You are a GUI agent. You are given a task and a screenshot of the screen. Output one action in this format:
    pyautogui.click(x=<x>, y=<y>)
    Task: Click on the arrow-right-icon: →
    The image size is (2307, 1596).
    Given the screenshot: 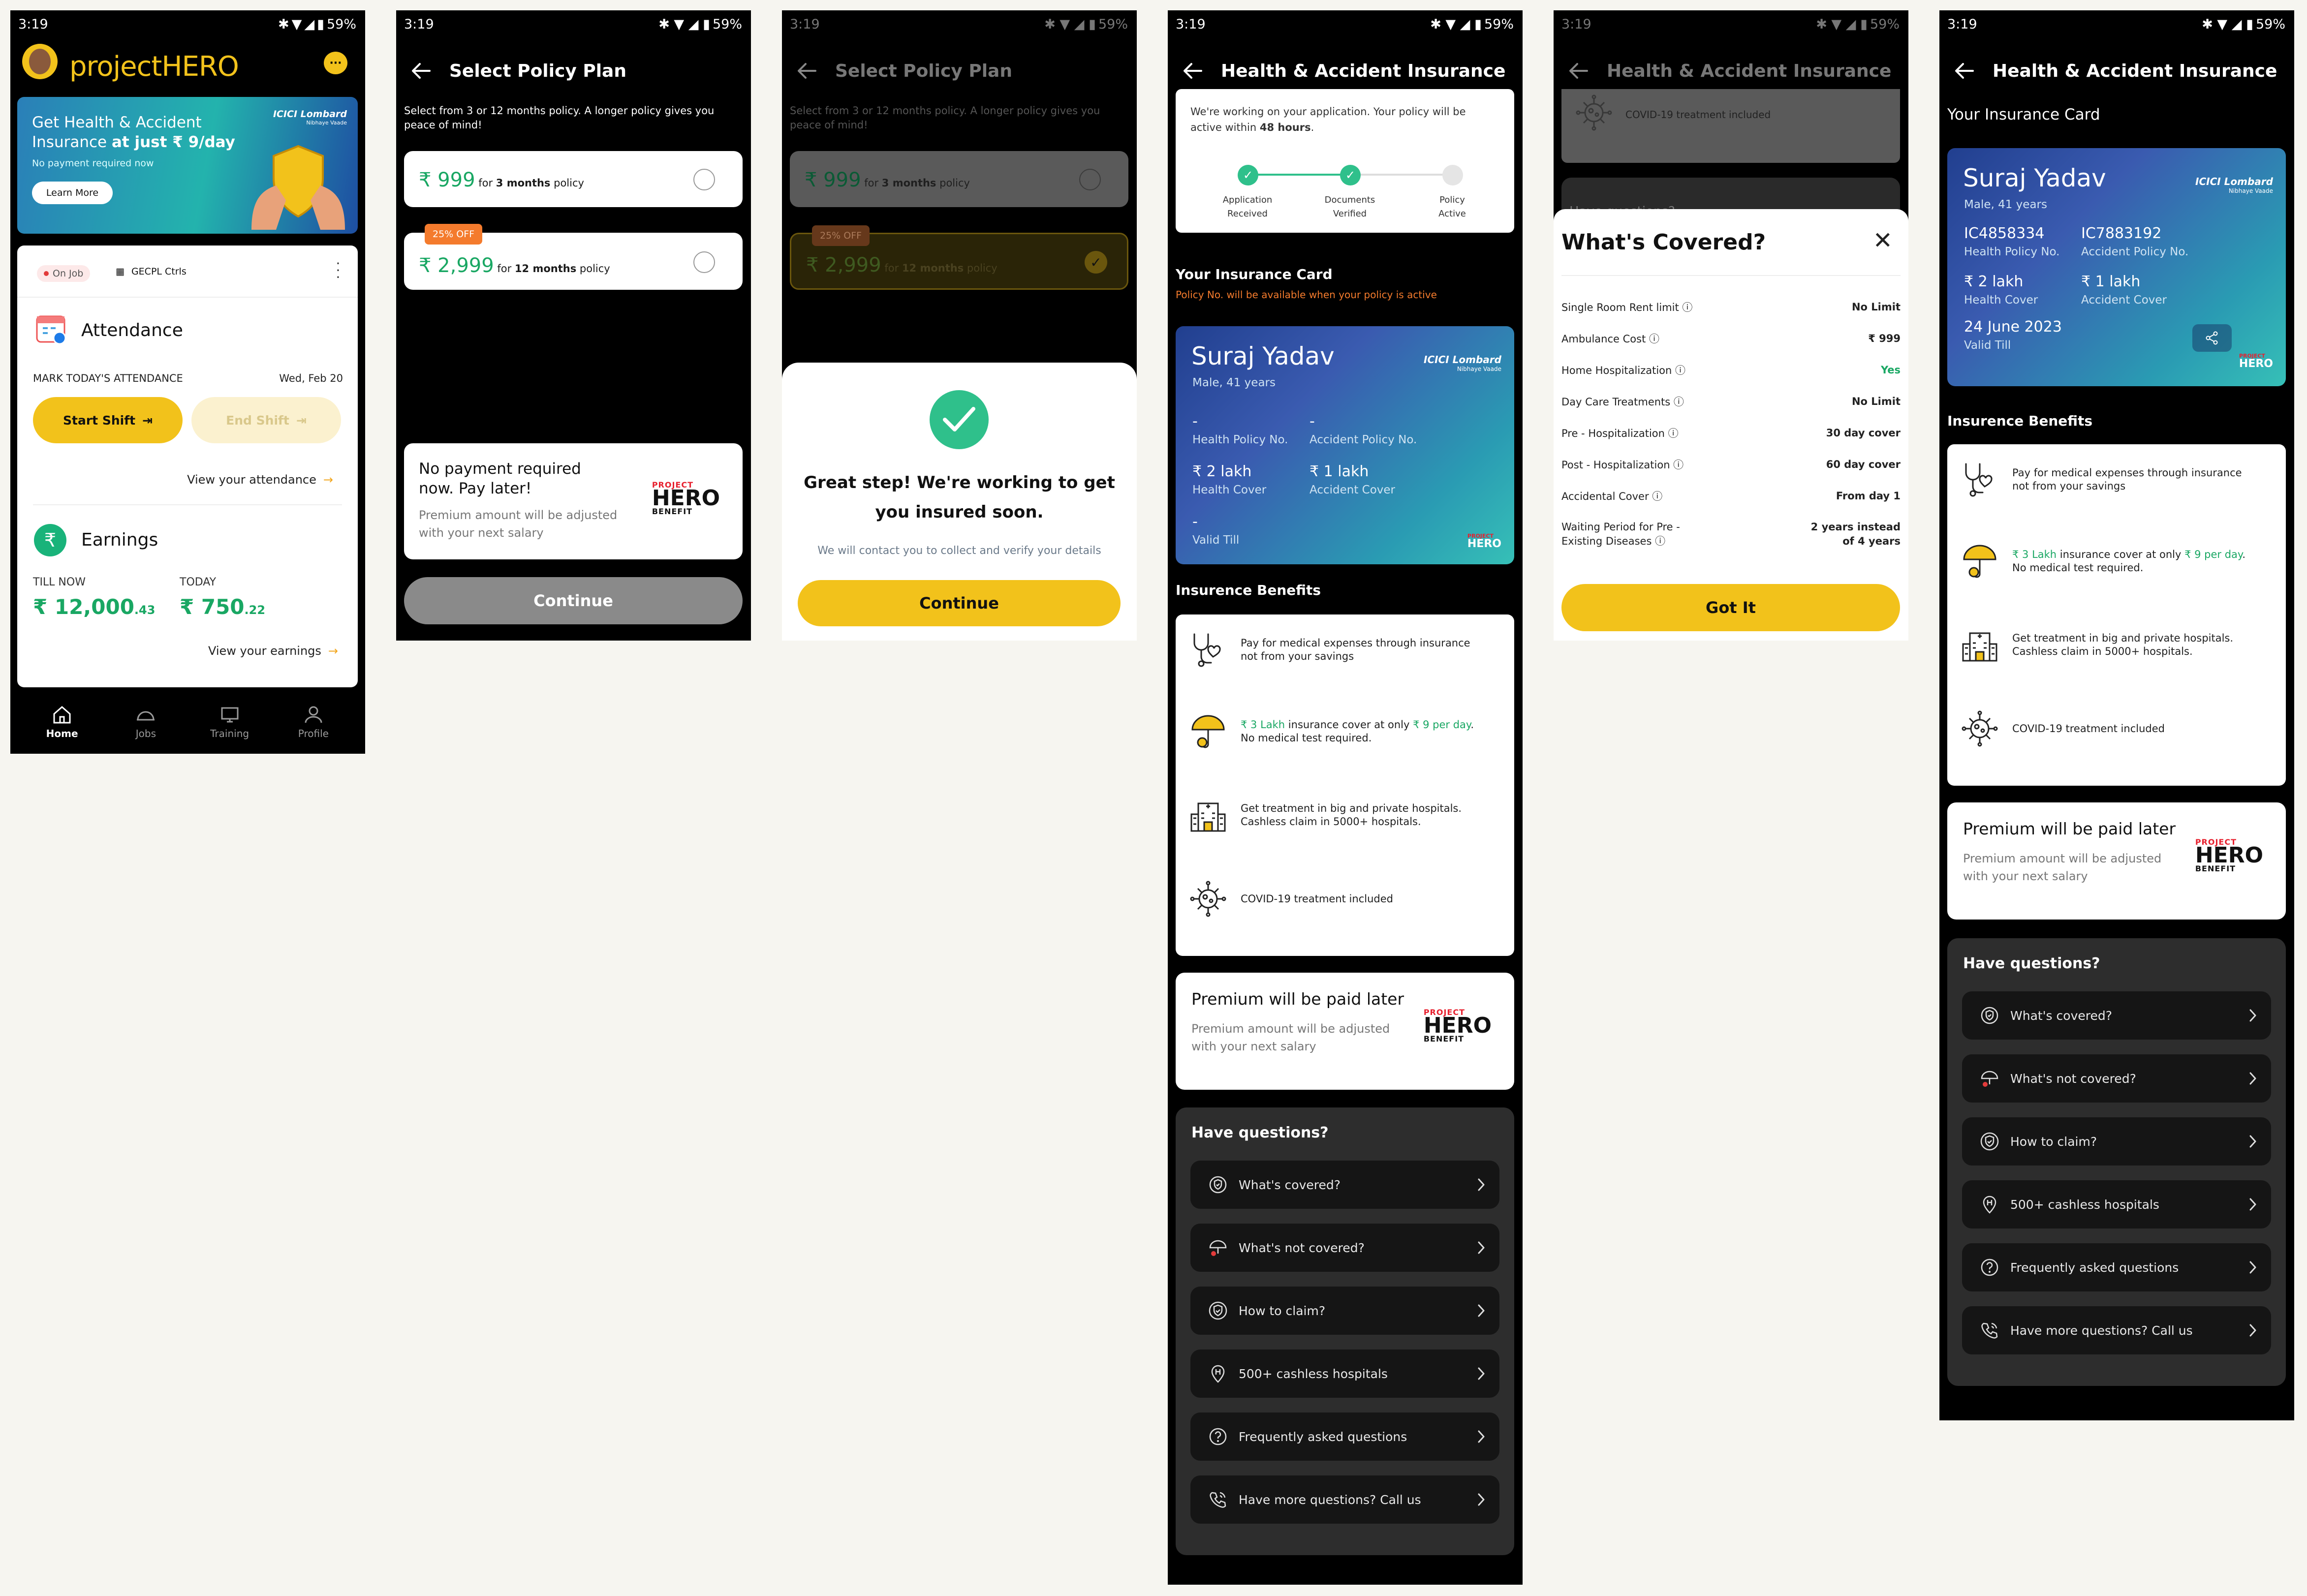 What is the action you would take?
    pyautogui.click(x=328, y=480)
    